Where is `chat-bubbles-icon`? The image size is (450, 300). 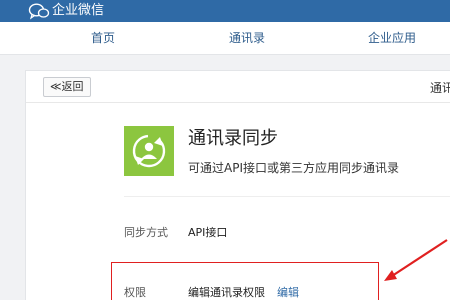
chat-bubbles-icon is located at coordinates (39, 11).